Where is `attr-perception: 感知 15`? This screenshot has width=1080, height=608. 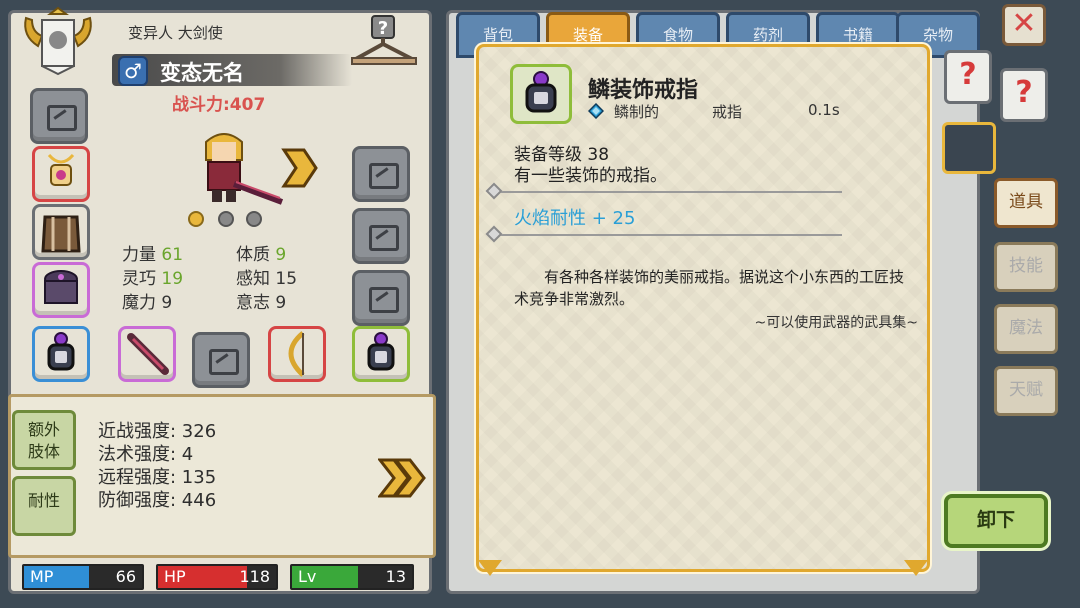
attr-perception: 感知 15 is located at coordinates (267, 279).